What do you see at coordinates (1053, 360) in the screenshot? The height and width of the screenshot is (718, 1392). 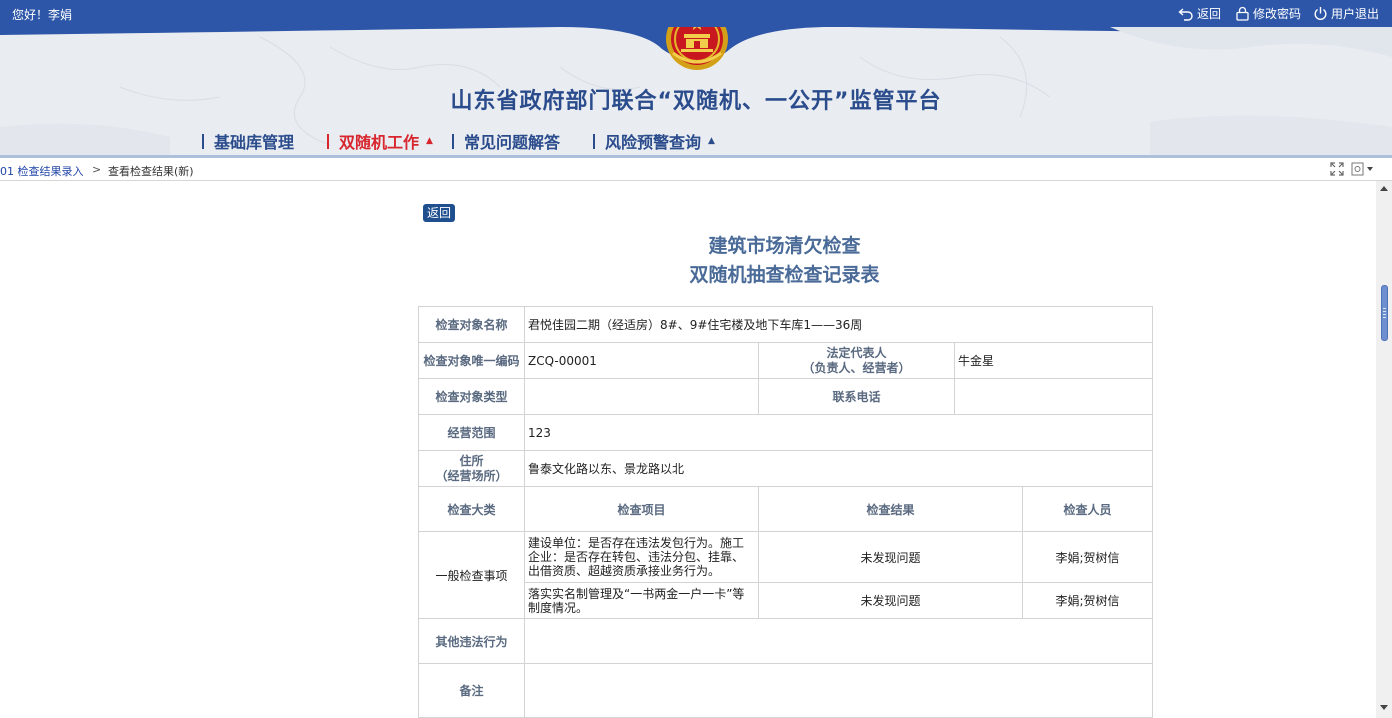 I see `legal-rep-value: 牛金星` at bounding box center [1053, 360].